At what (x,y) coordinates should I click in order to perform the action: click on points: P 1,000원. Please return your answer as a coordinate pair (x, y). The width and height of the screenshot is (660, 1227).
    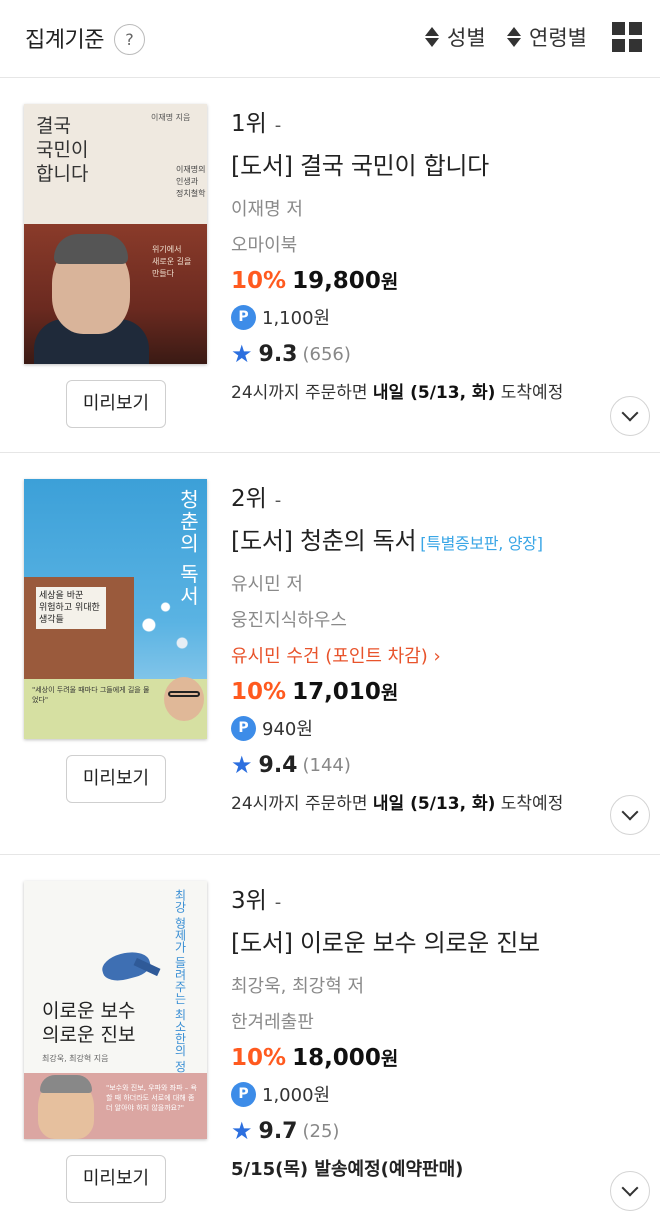
    Looking at the image, I should click on (445, 1094).